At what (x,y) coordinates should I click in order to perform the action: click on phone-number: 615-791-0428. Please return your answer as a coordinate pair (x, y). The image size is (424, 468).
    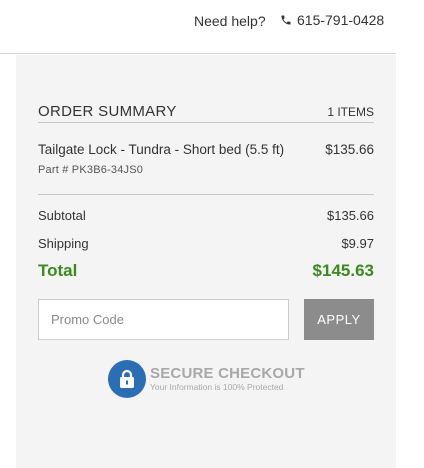
    Looking at the image, I should click on (340, 20).